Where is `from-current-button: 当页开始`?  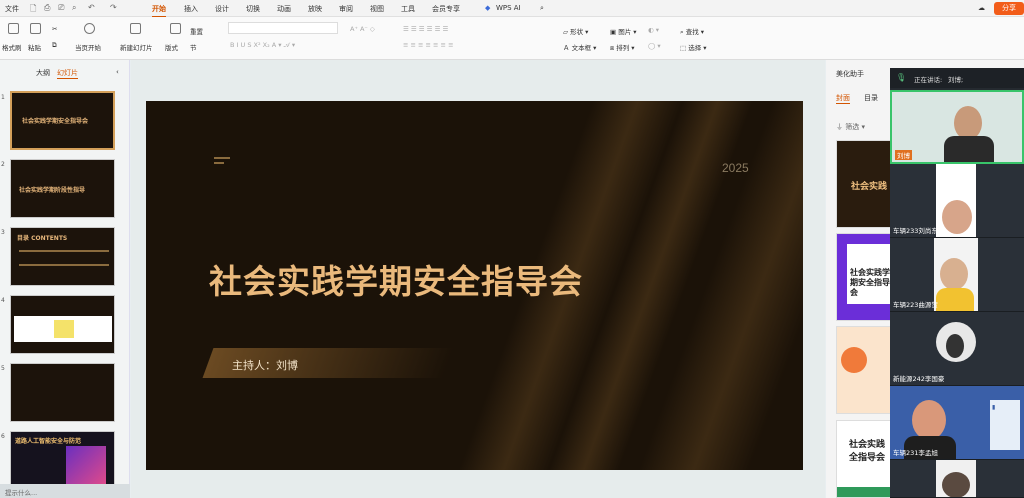
from-current-button: 当页开始 is located at coordinates (88, 47).